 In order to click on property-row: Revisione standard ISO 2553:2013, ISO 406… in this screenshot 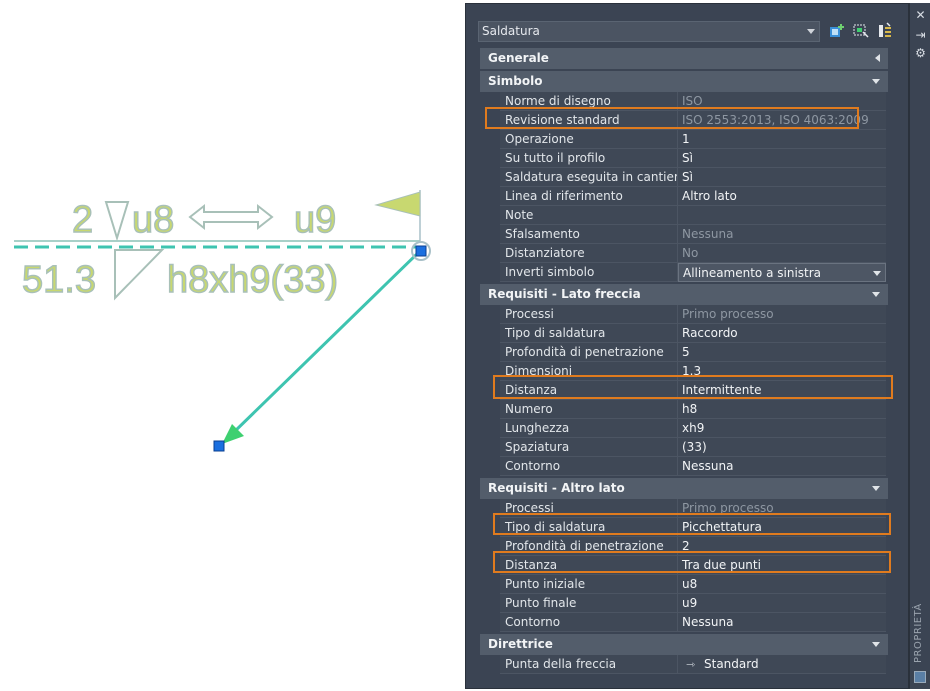, I will do `click(684, 120)`.